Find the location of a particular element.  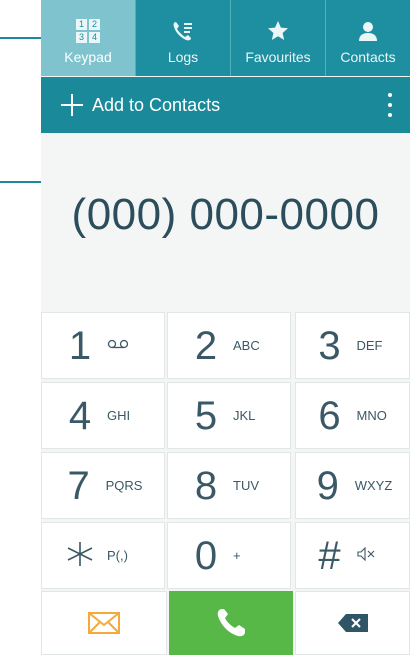

key-6: 6 MNO is located at coordinates (352, 415).